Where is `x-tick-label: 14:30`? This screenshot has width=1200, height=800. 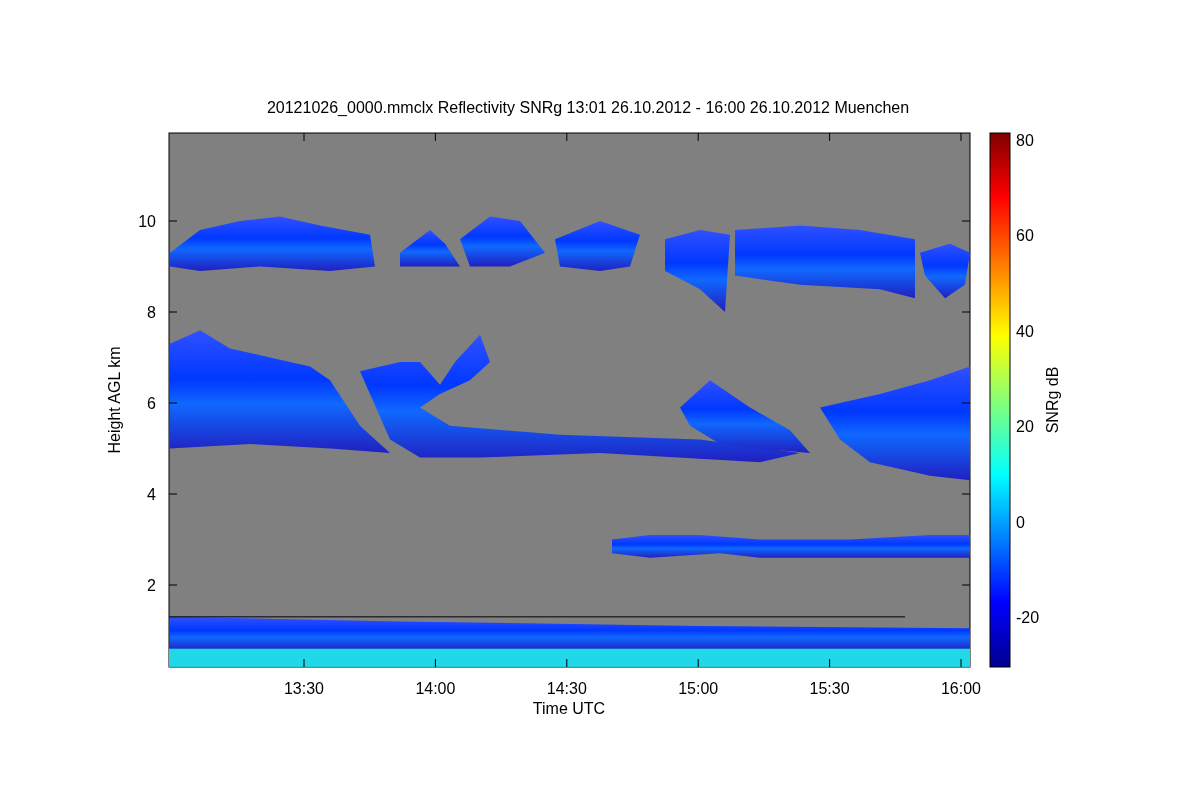 x-tick-label: 14:30 is located at coordinates (566, 688).